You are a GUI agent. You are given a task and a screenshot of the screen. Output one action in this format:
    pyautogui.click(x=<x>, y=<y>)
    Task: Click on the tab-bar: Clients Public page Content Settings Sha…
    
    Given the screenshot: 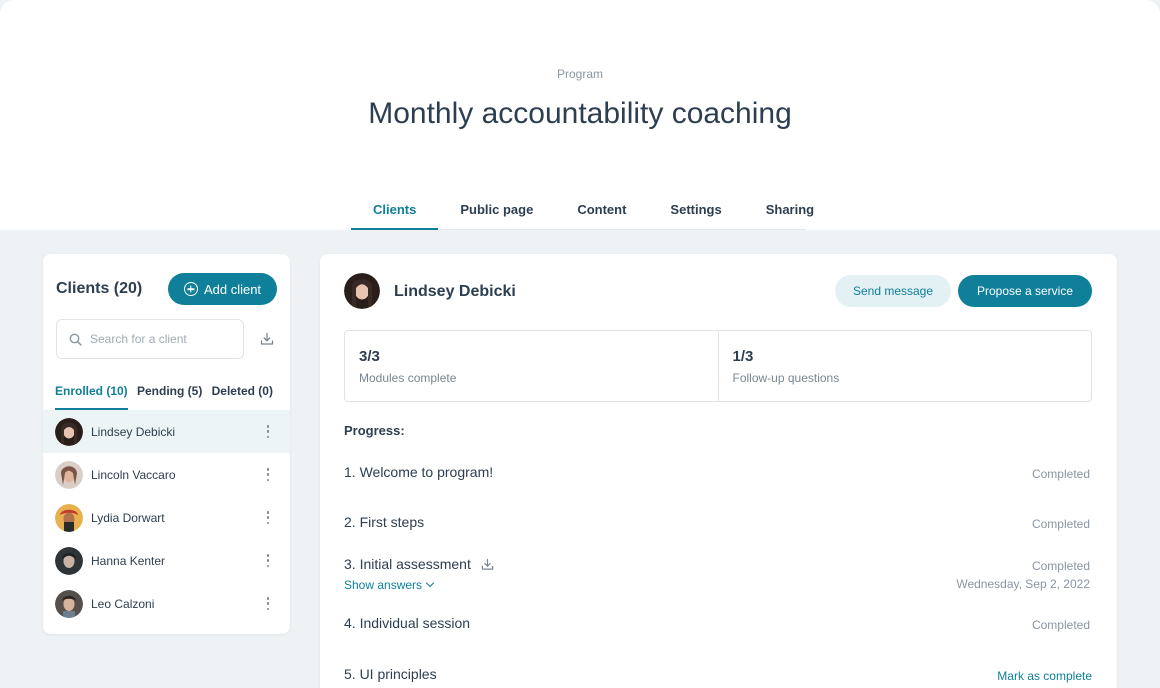 What is the action you would take?
    pyautogui.click(x=582, y=211)
    